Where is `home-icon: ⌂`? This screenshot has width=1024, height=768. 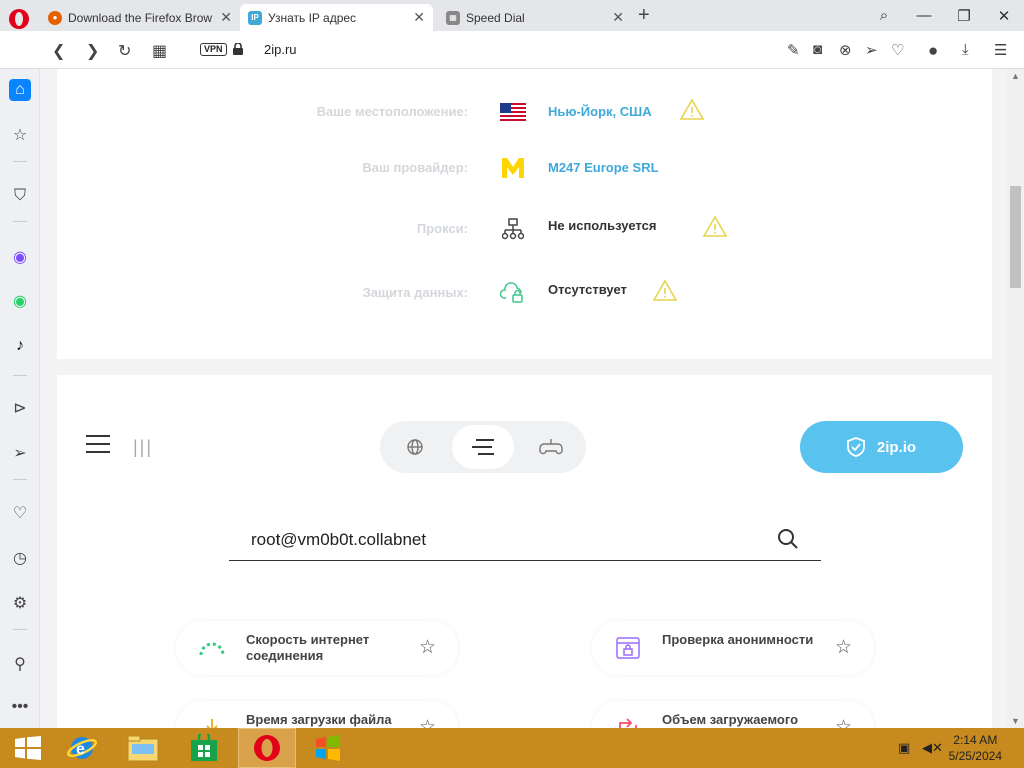
home-icon: ⌂ is located at coordinates (20, 90).